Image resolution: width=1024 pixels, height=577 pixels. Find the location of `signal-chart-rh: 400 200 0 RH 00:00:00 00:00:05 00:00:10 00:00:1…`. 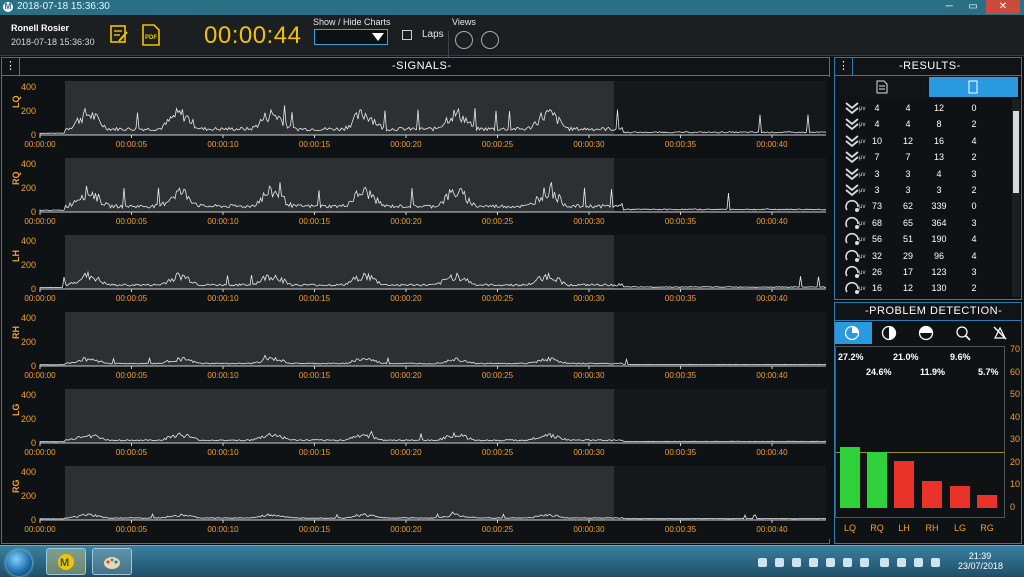

signal-chart-rh: 400 200 0 RH 00:00:00 00:00:05 00:00:10 00:00:1… is located at coordinates (417, 346).